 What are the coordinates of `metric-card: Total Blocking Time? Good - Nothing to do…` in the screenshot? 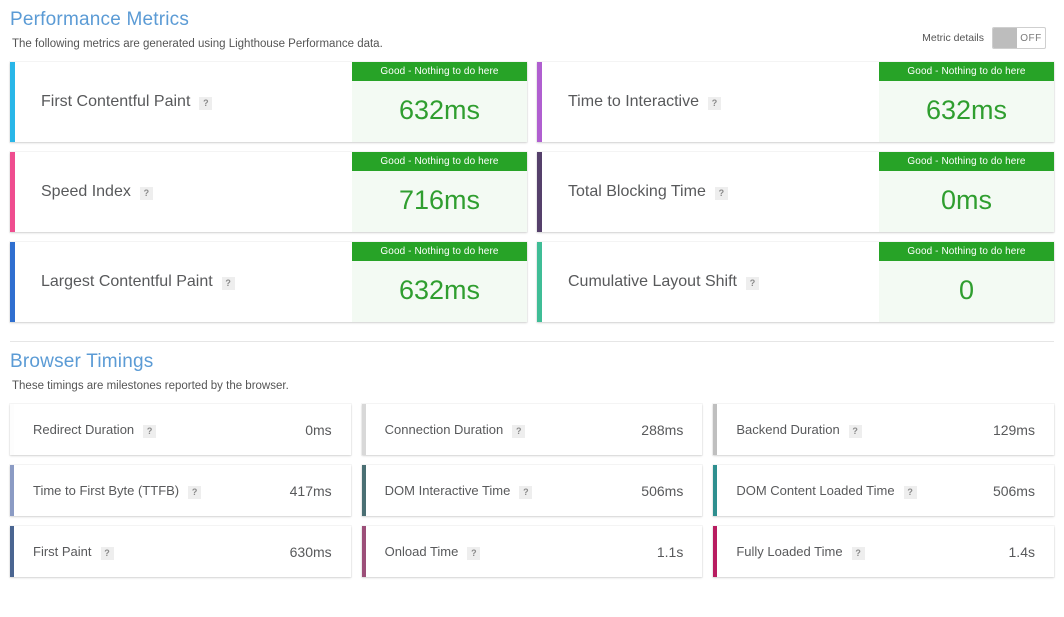 It's located at (795, 192).